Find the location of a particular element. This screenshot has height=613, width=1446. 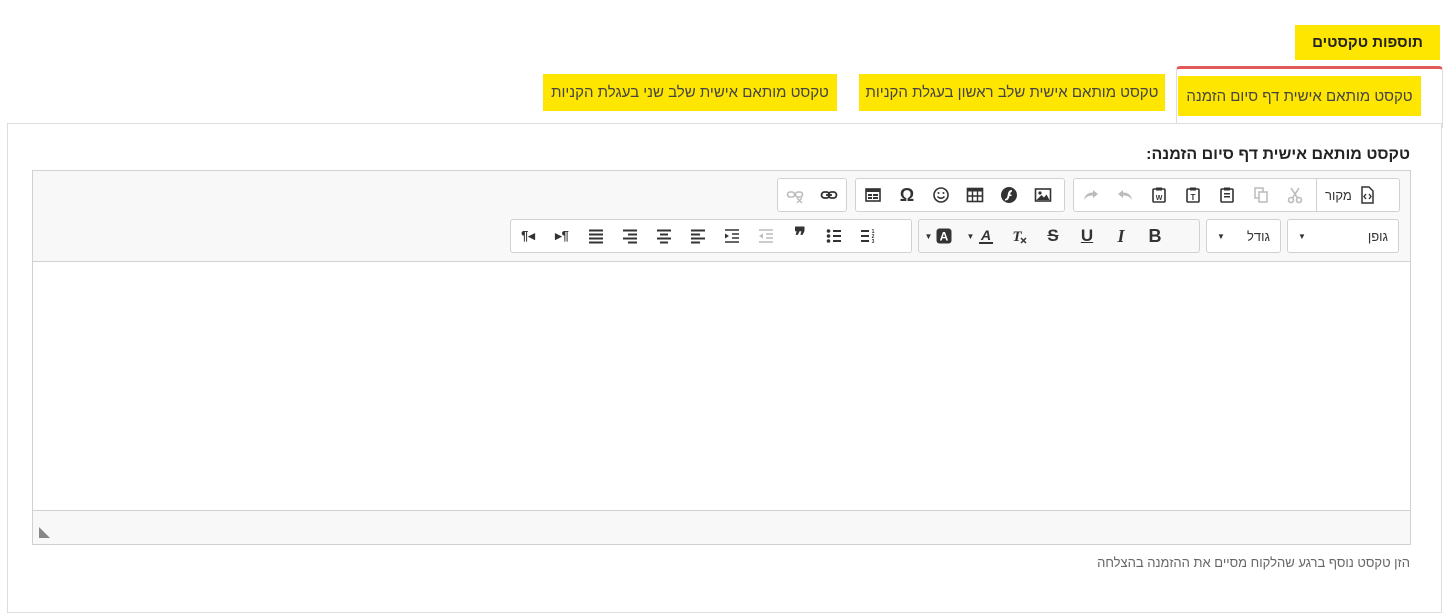

flash-icon is located at coordinates (1009, 195).